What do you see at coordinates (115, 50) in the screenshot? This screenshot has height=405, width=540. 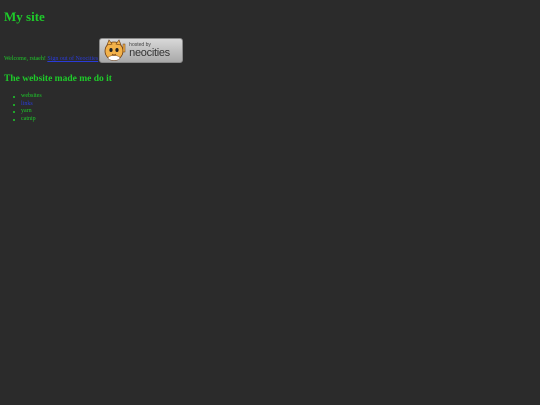 I see `neocities-cat-icon` at bounding box center [115, 50].